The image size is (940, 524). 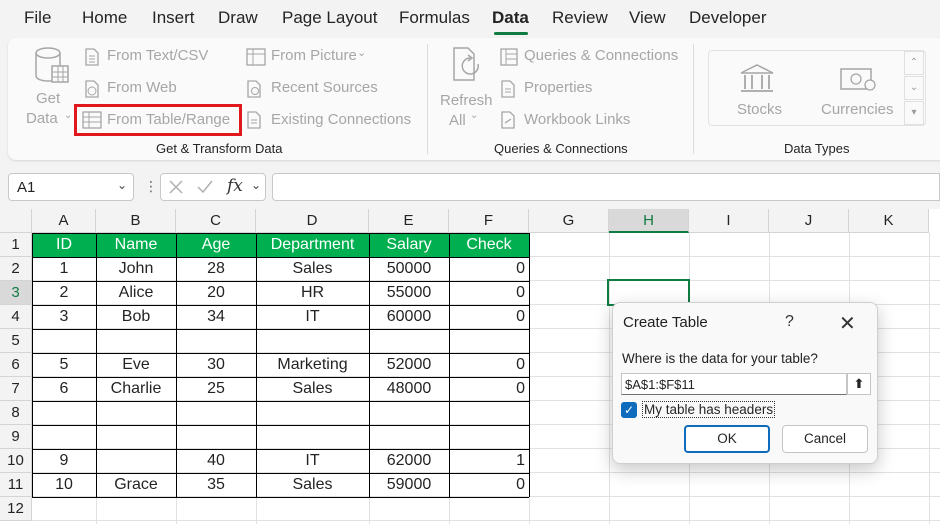 I want to click on table-cell: 40, so click(x=216, y=461).